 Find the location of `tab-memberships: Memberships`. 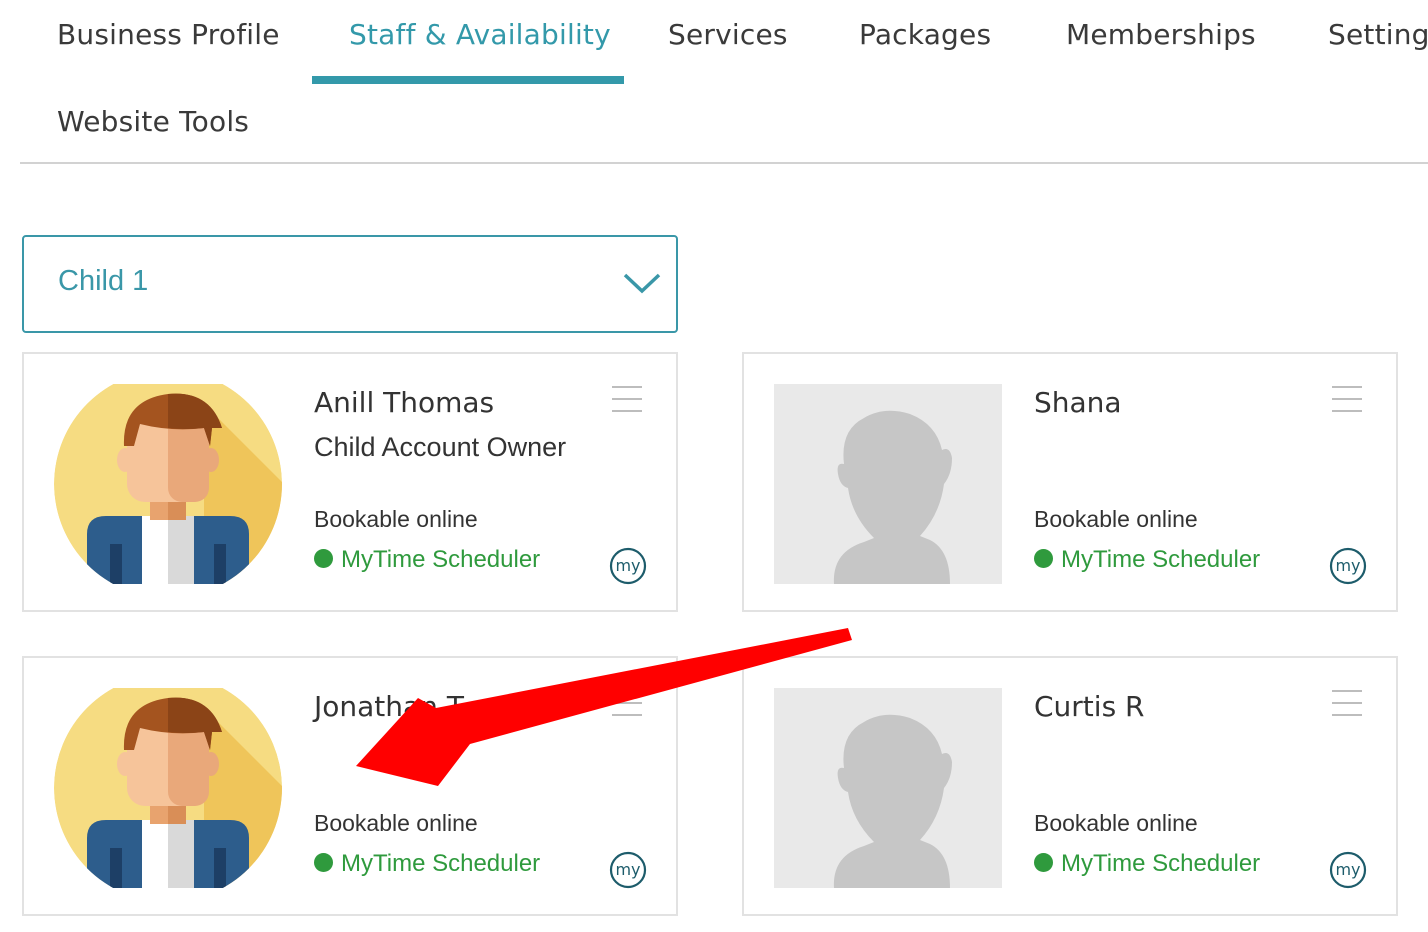

tab-memberships: Memberships is located at coordinates (1161, 34).